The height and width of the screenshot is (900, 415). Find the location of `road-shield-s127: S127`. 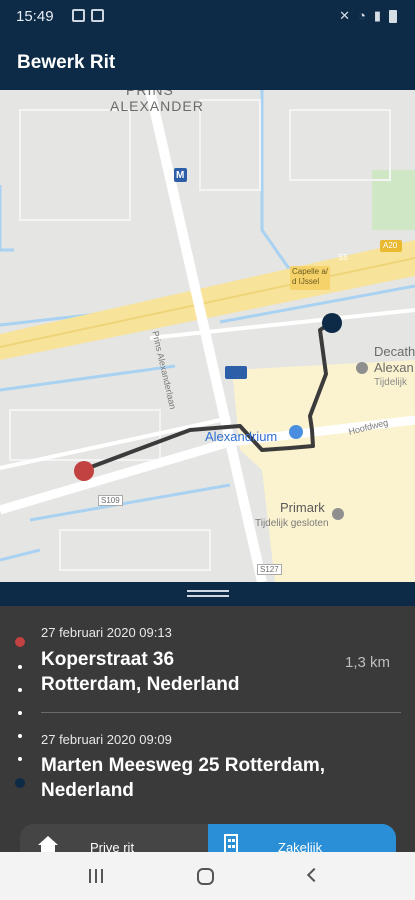

road-shield-s127: S127 is located at coordinates (269, 569).